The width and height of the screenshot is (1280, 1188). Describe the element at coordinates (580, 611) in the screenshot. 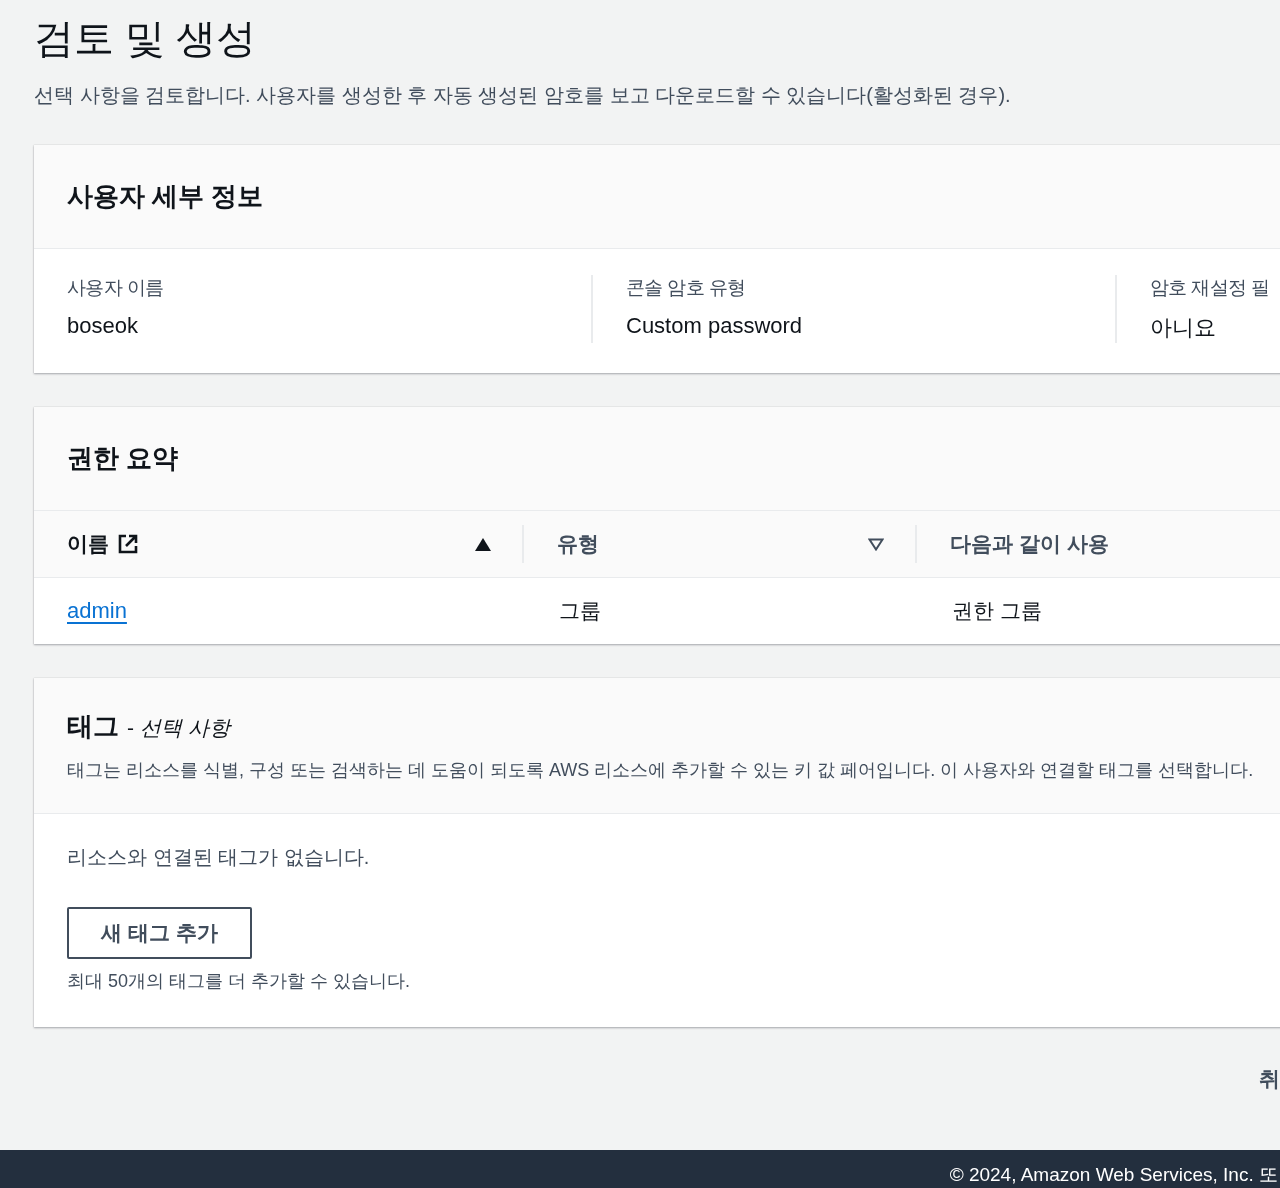

I see `table-cell-text: 그룹` at that location.